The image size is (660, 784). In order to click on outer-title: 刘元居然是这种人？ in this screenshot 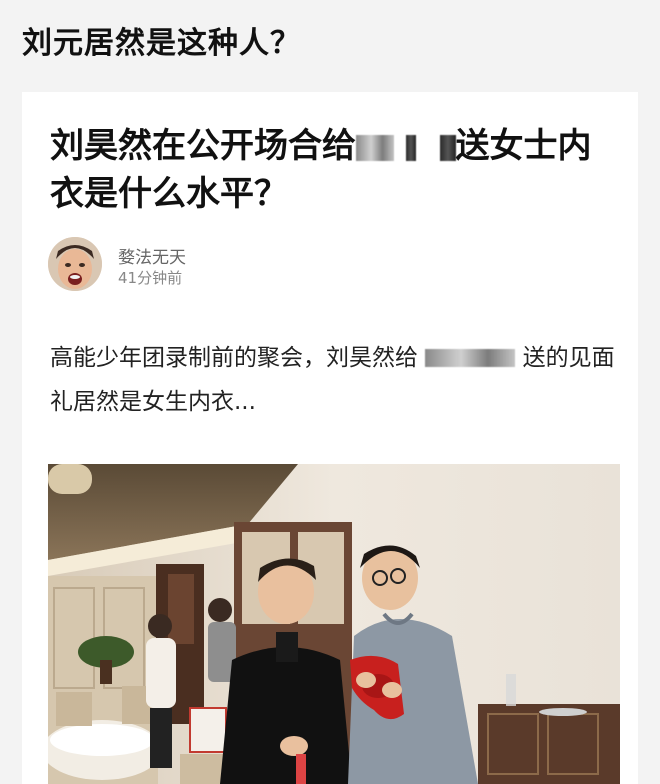, I will do `click(161, 43)`.